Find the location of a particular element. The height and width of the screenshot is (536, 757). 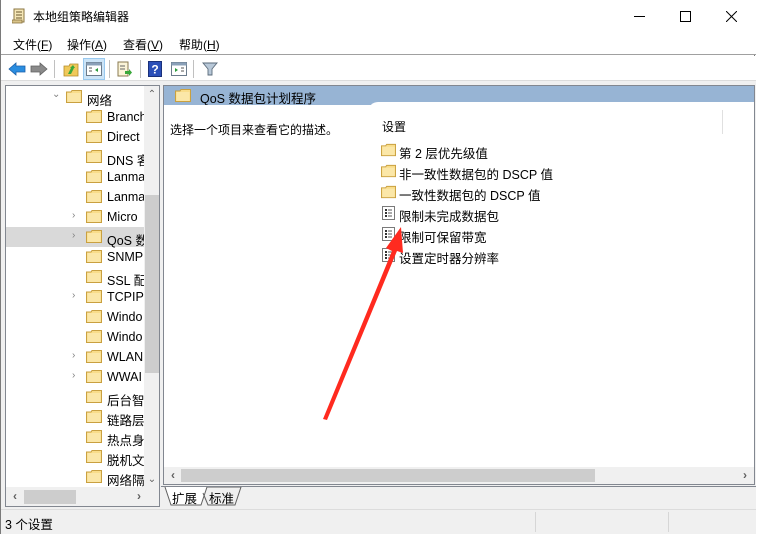

tree-item: 网络隔 is located at coordinates (75, 477).